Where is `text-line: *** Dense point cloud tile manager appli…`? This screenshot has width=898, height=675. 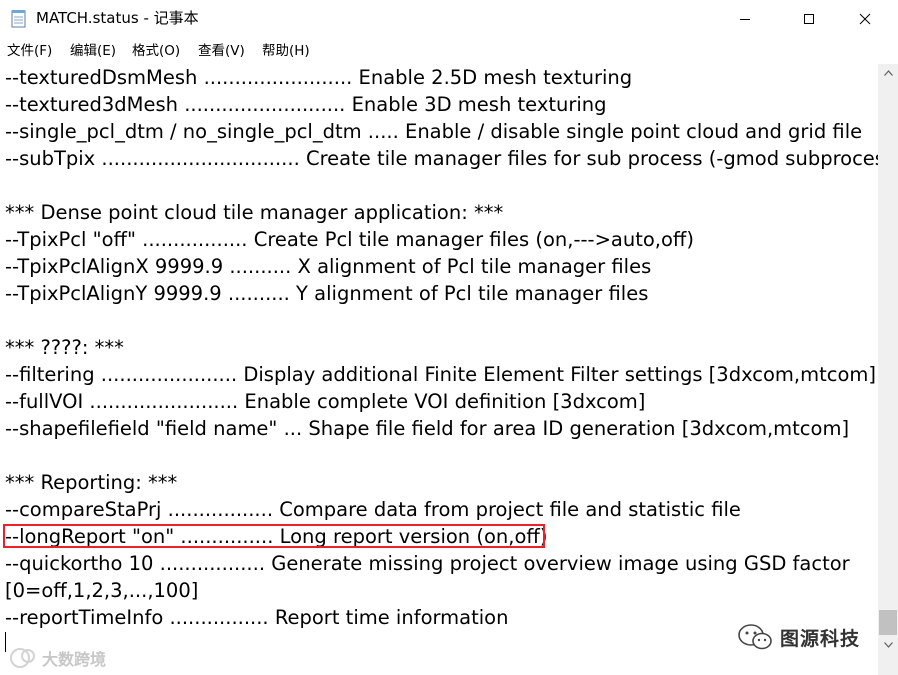
text-line: *** Dense point cloud tile manager appli… is located at coordinates (254, 212).